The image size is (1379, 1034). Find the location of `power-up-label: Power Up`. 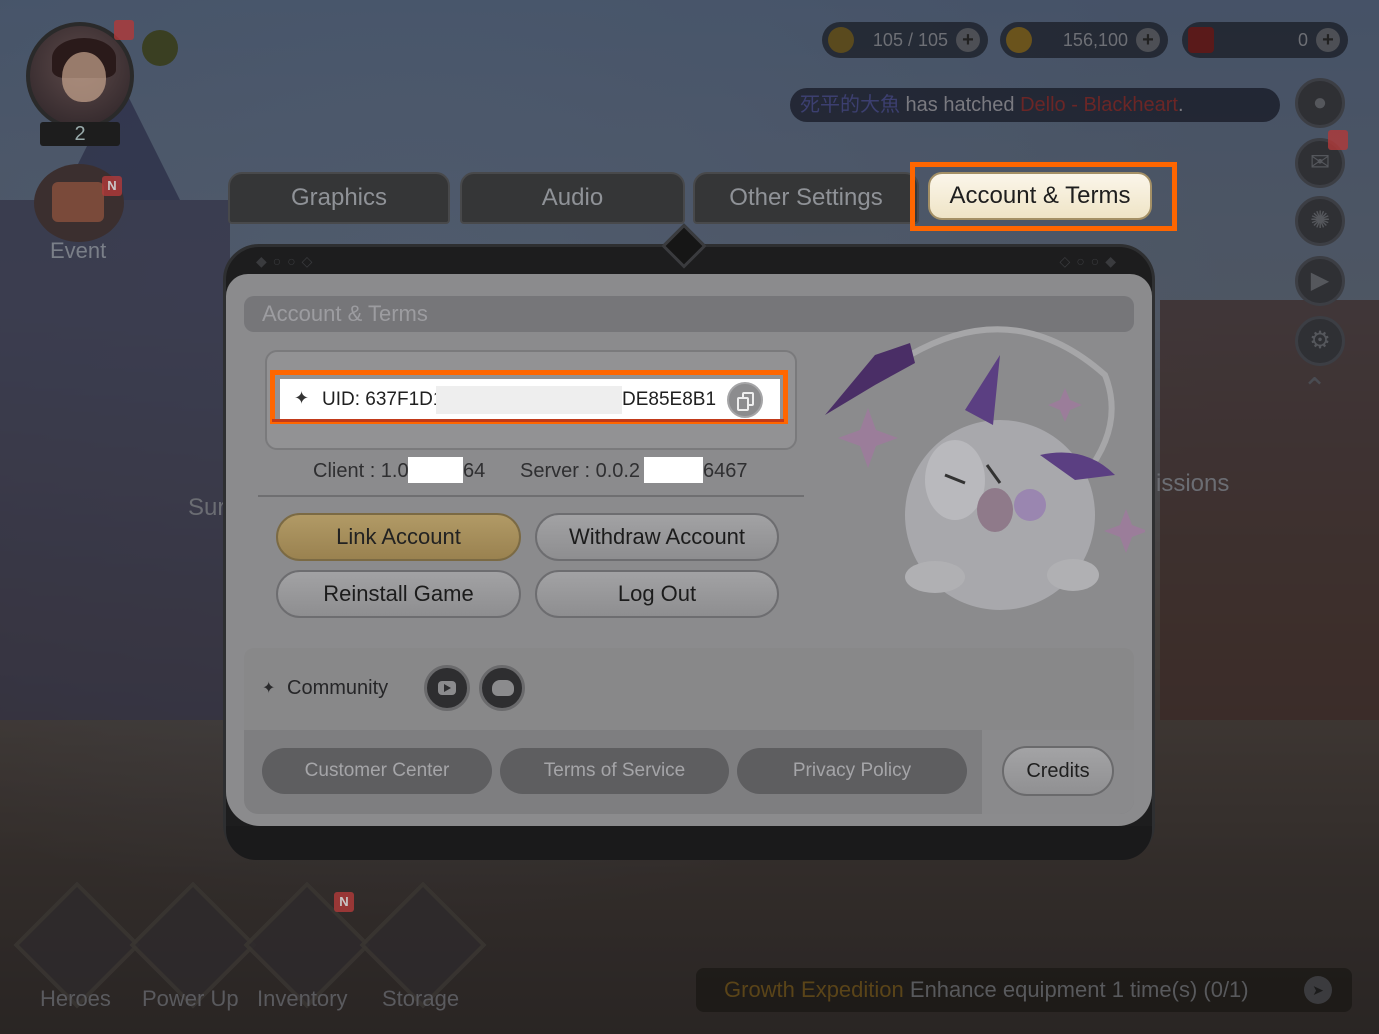

power-up-label: Power Up is located at coordinates (190, 998).